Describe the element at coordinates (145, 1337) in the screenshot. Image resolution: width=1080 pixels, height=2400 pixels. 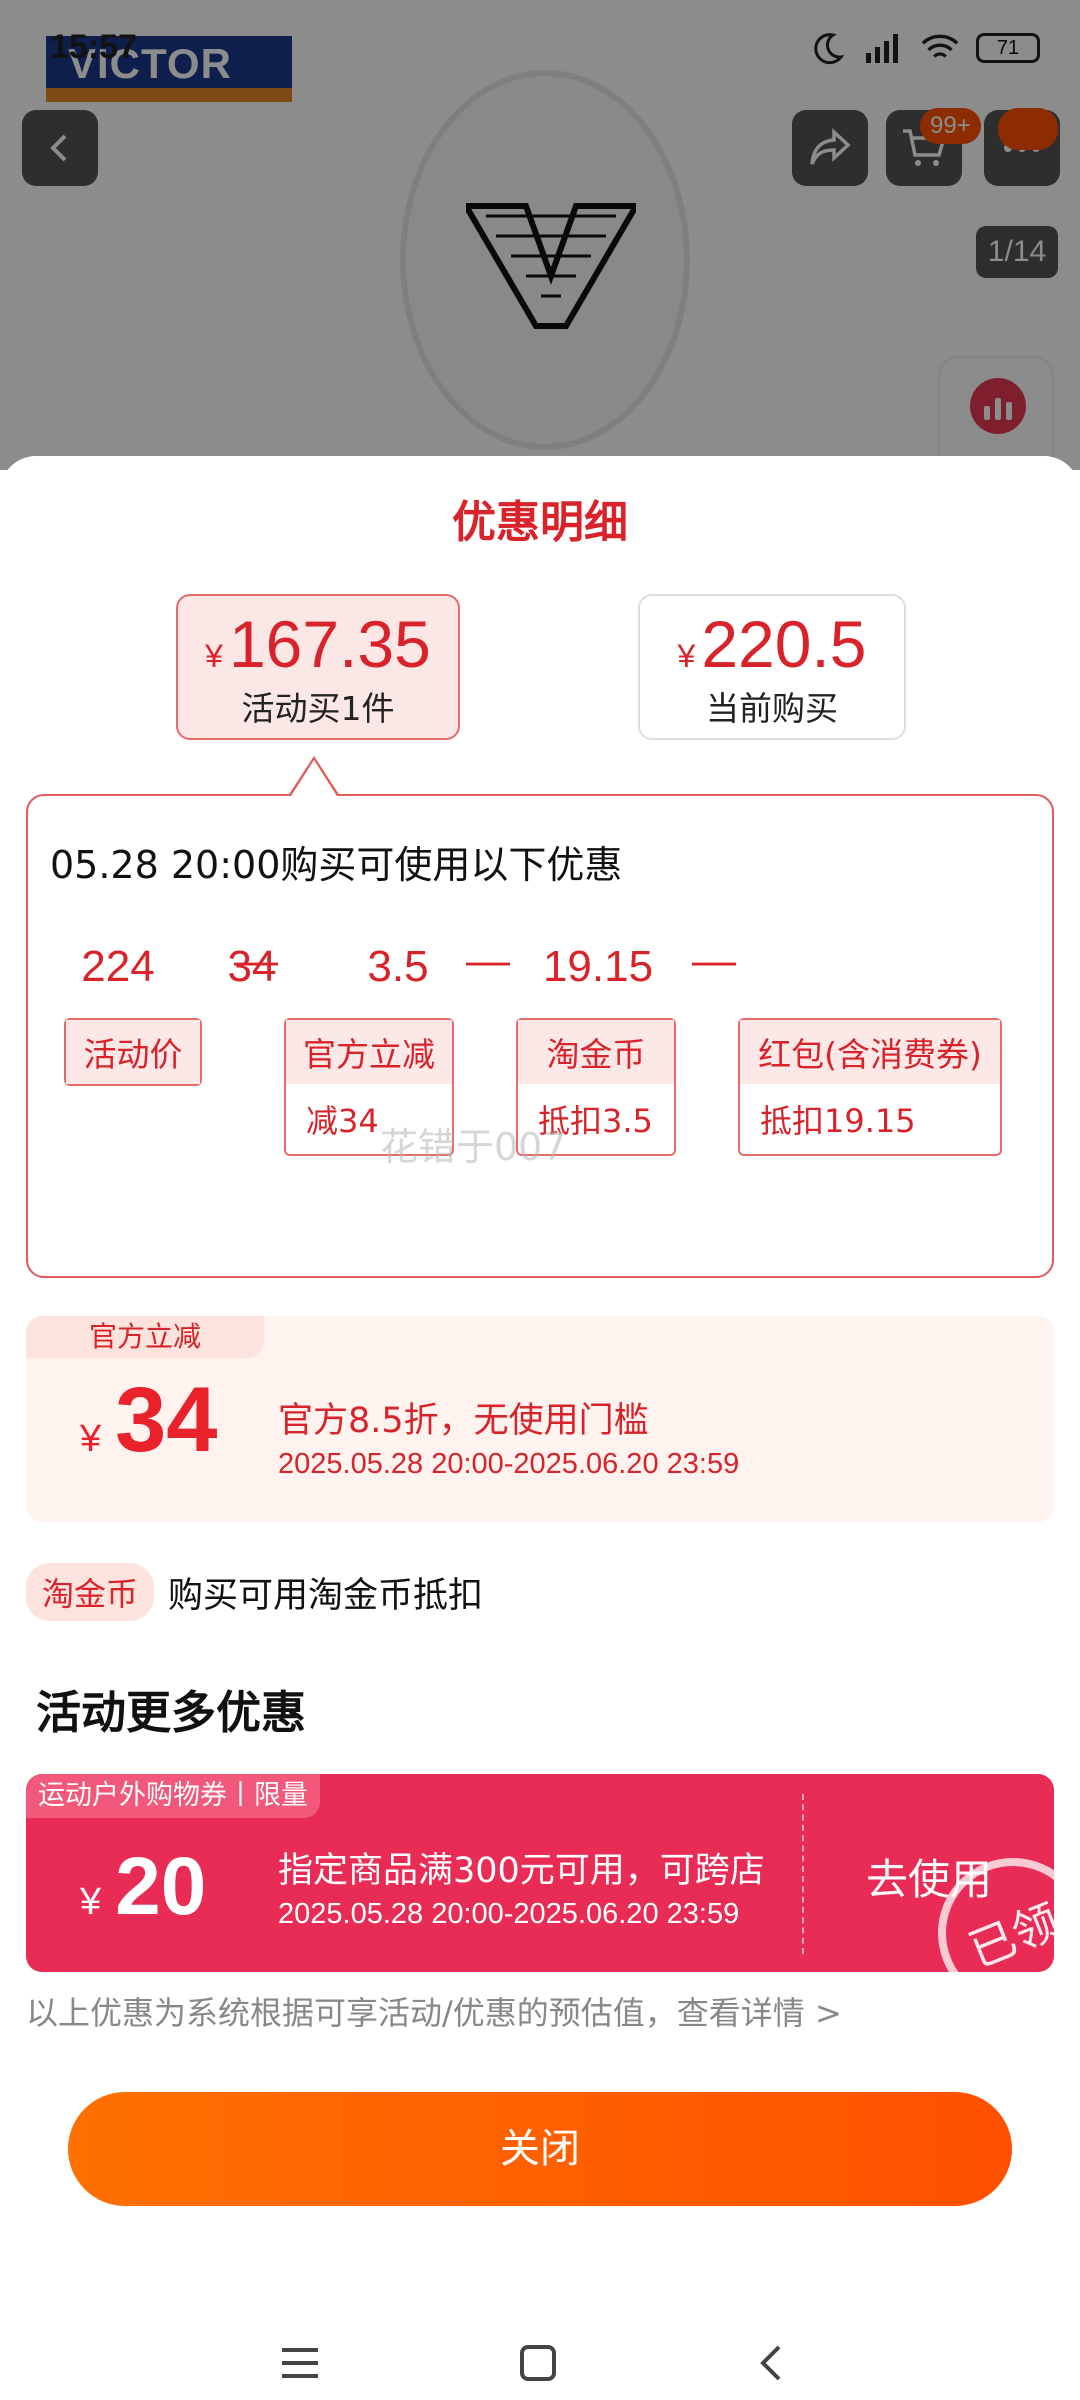
I see `official-discount-tag: 官方立减` at that location.